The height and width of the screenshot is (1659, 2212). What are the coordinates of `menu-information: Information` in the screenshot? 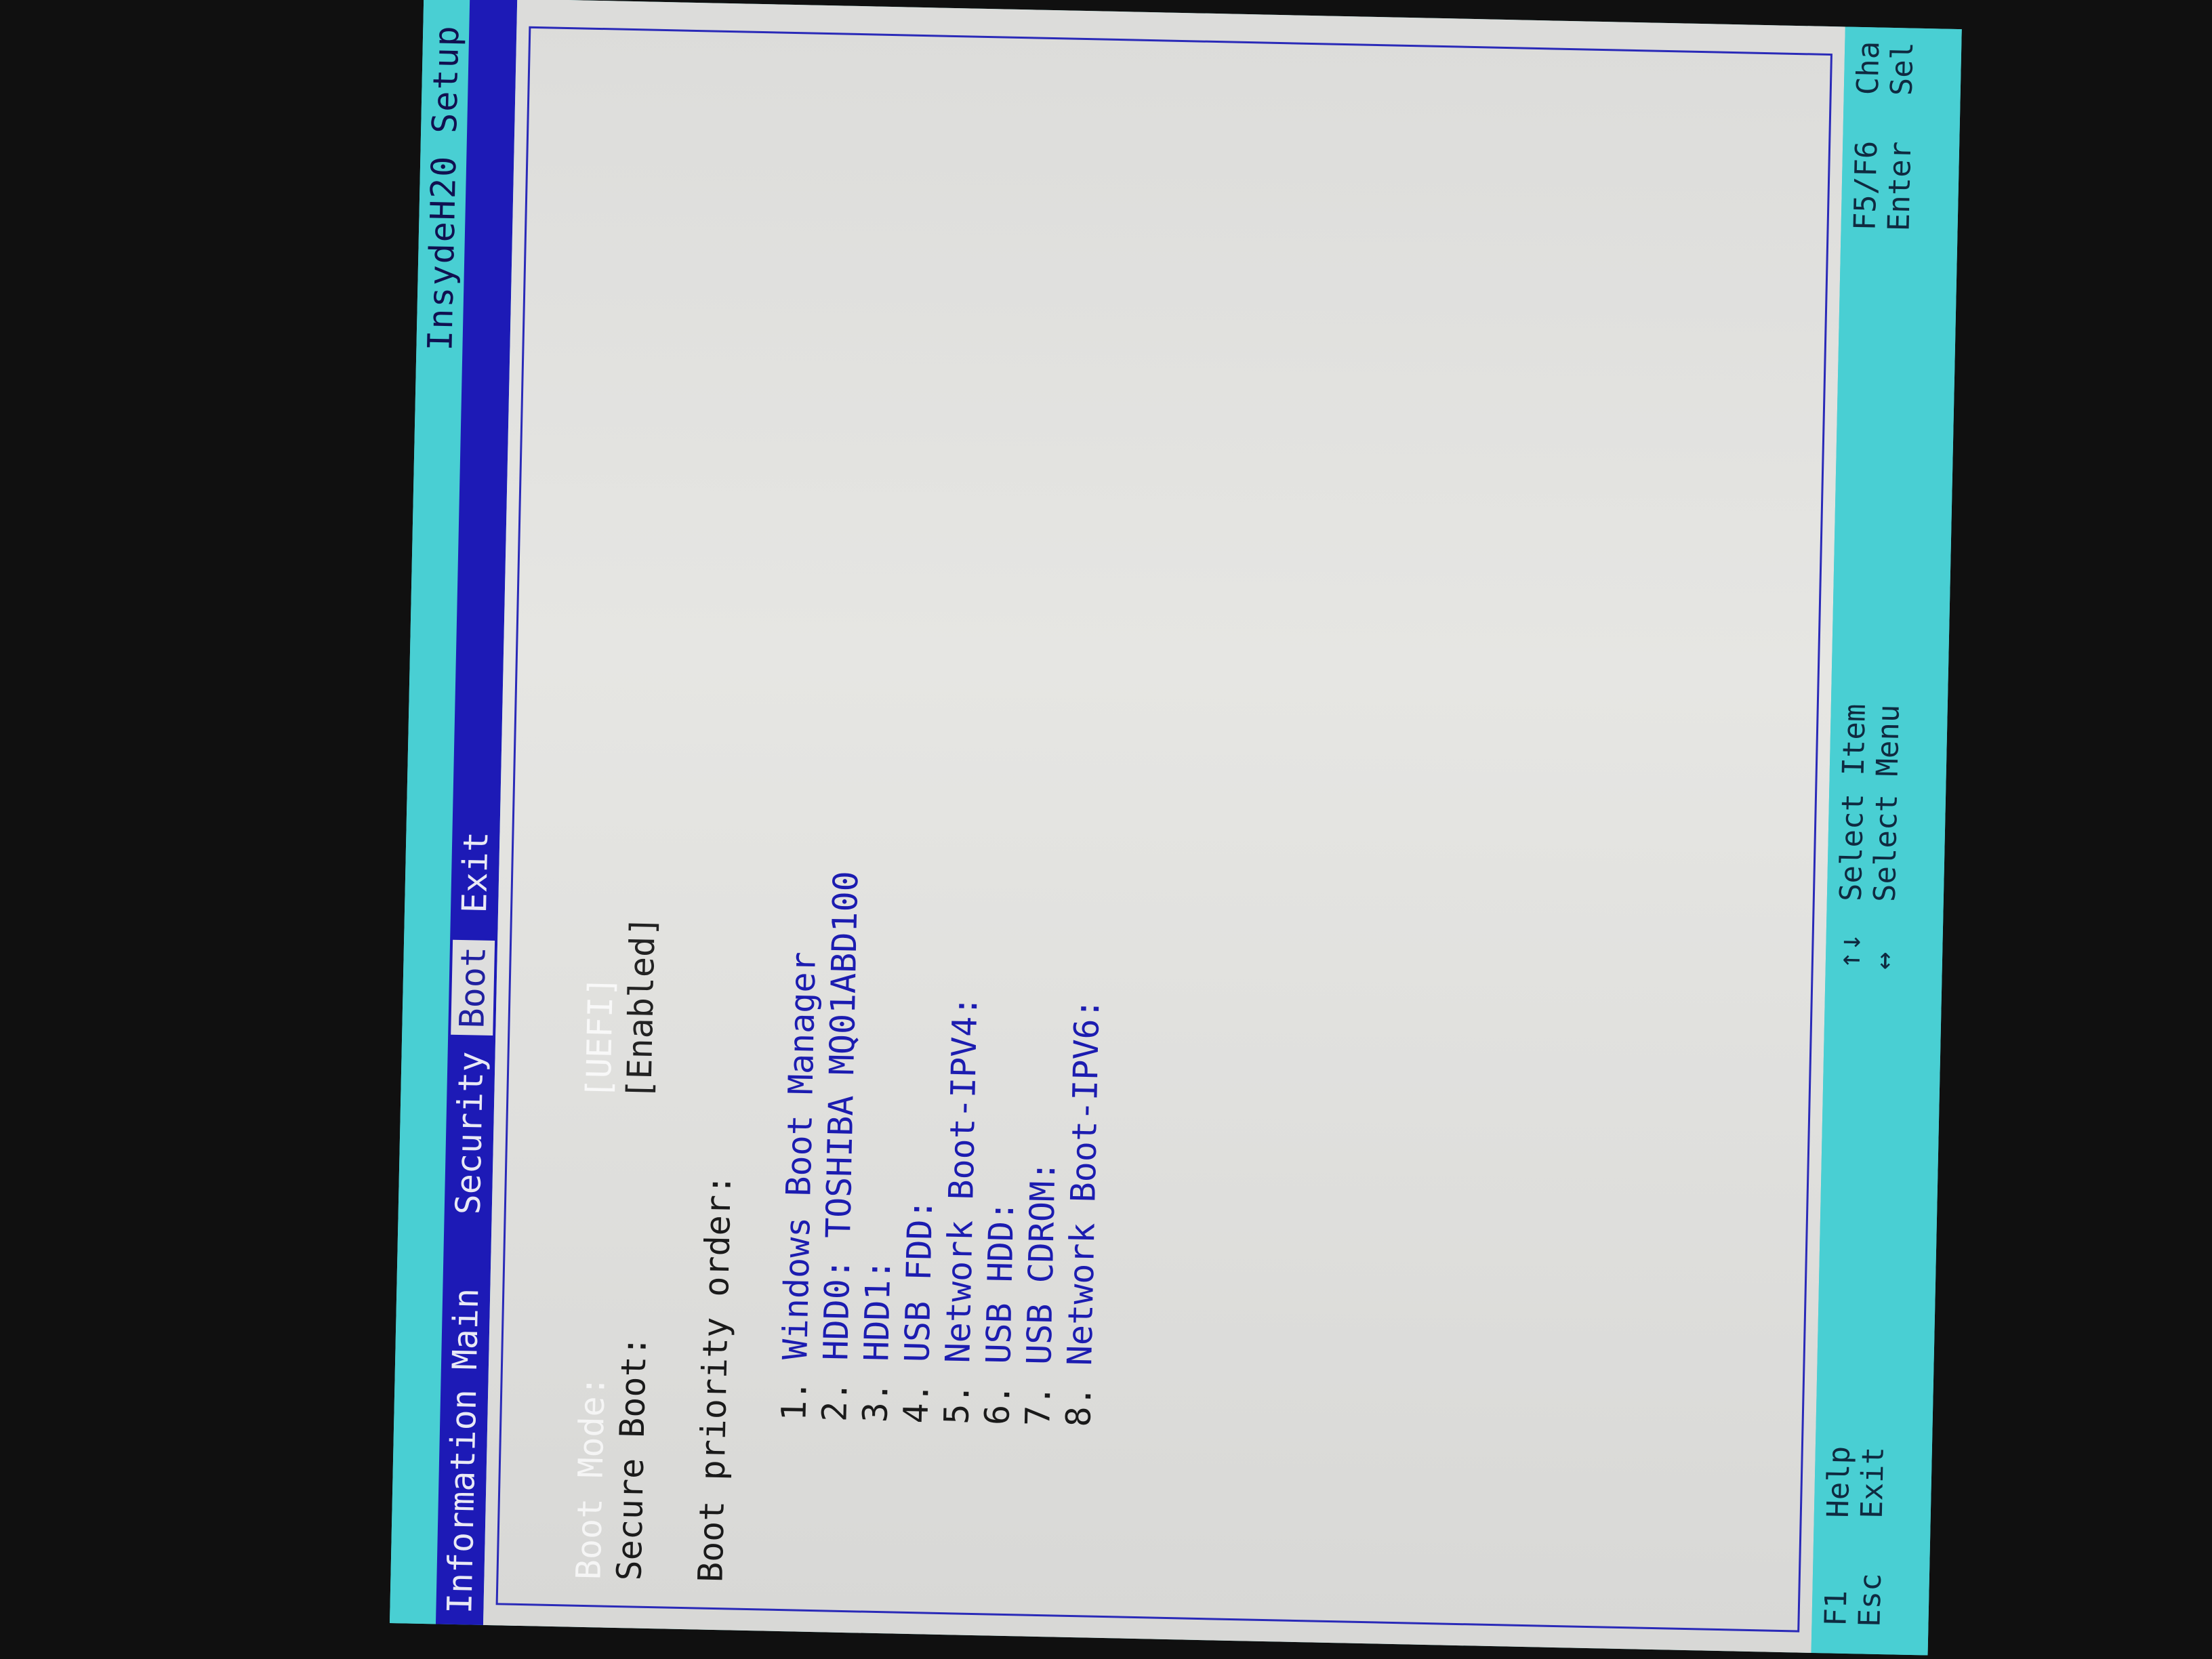 It's located at (462, 1501).